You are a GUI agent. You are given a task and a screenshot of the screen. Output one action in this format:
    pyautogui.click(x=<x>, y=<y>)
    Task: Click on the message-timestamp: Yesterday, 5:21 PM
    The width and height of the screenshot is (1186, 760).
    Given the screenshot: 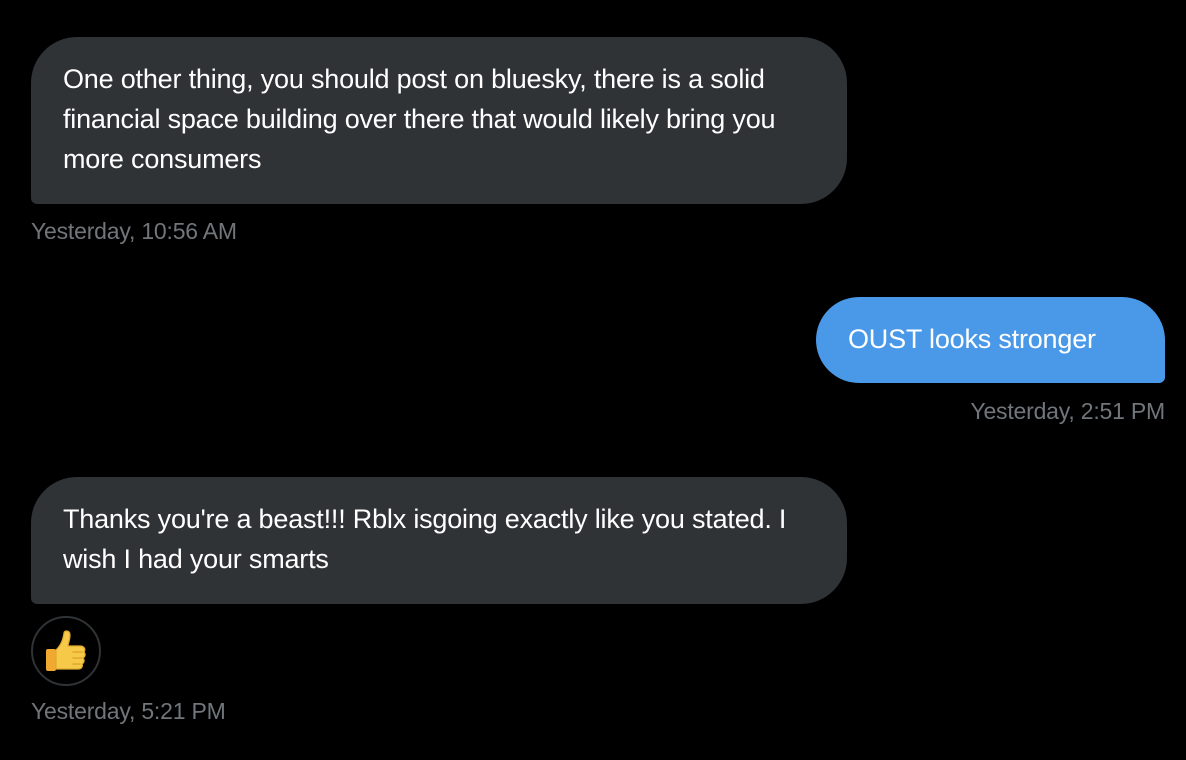 What is the action you would take?
    pyautogui.click(x=128, y=711)
    